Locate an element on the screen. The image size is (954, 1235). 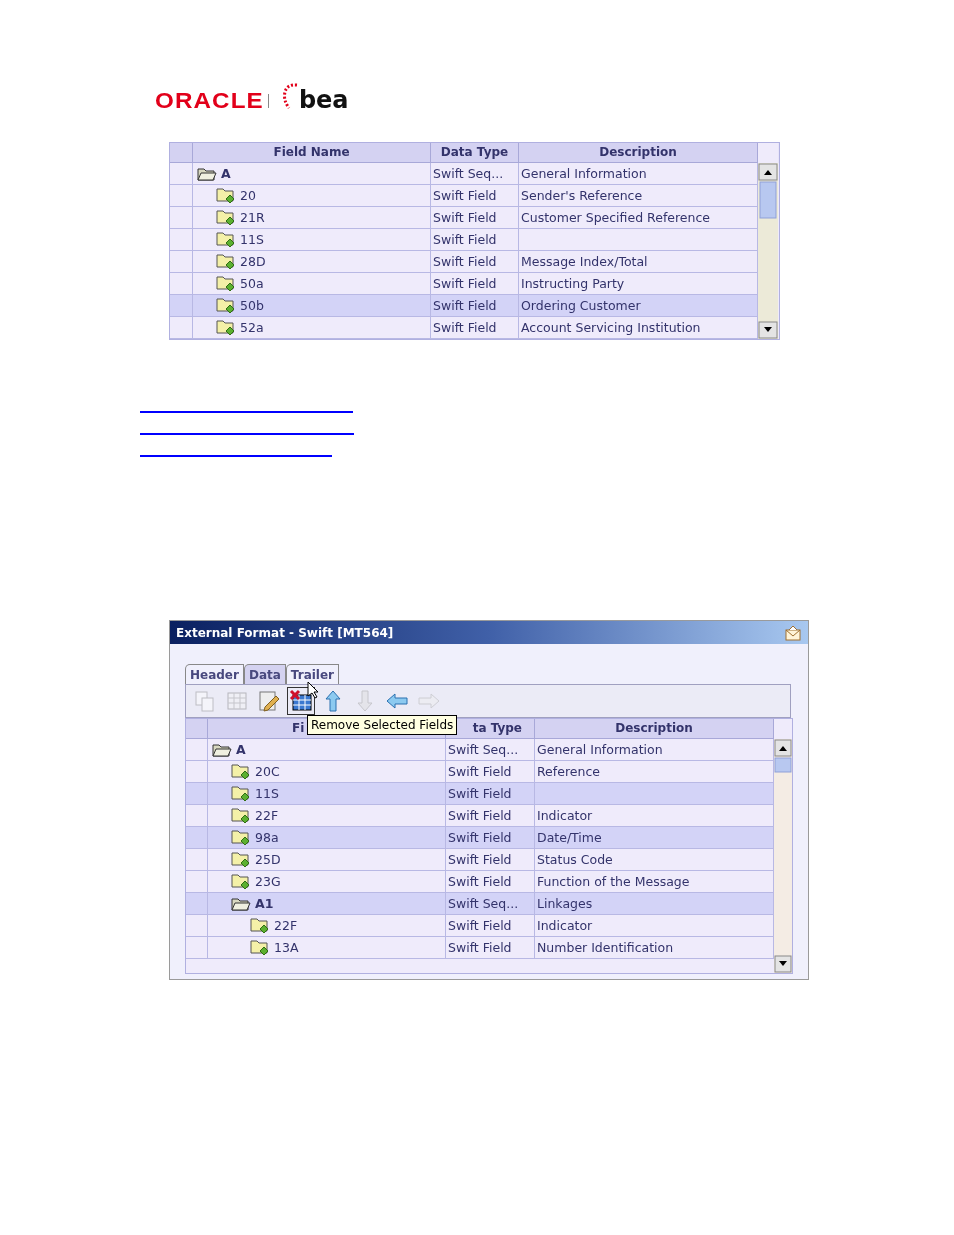
table-row: 13A Swift Field Number Identification is located at coordinates (480, 948).